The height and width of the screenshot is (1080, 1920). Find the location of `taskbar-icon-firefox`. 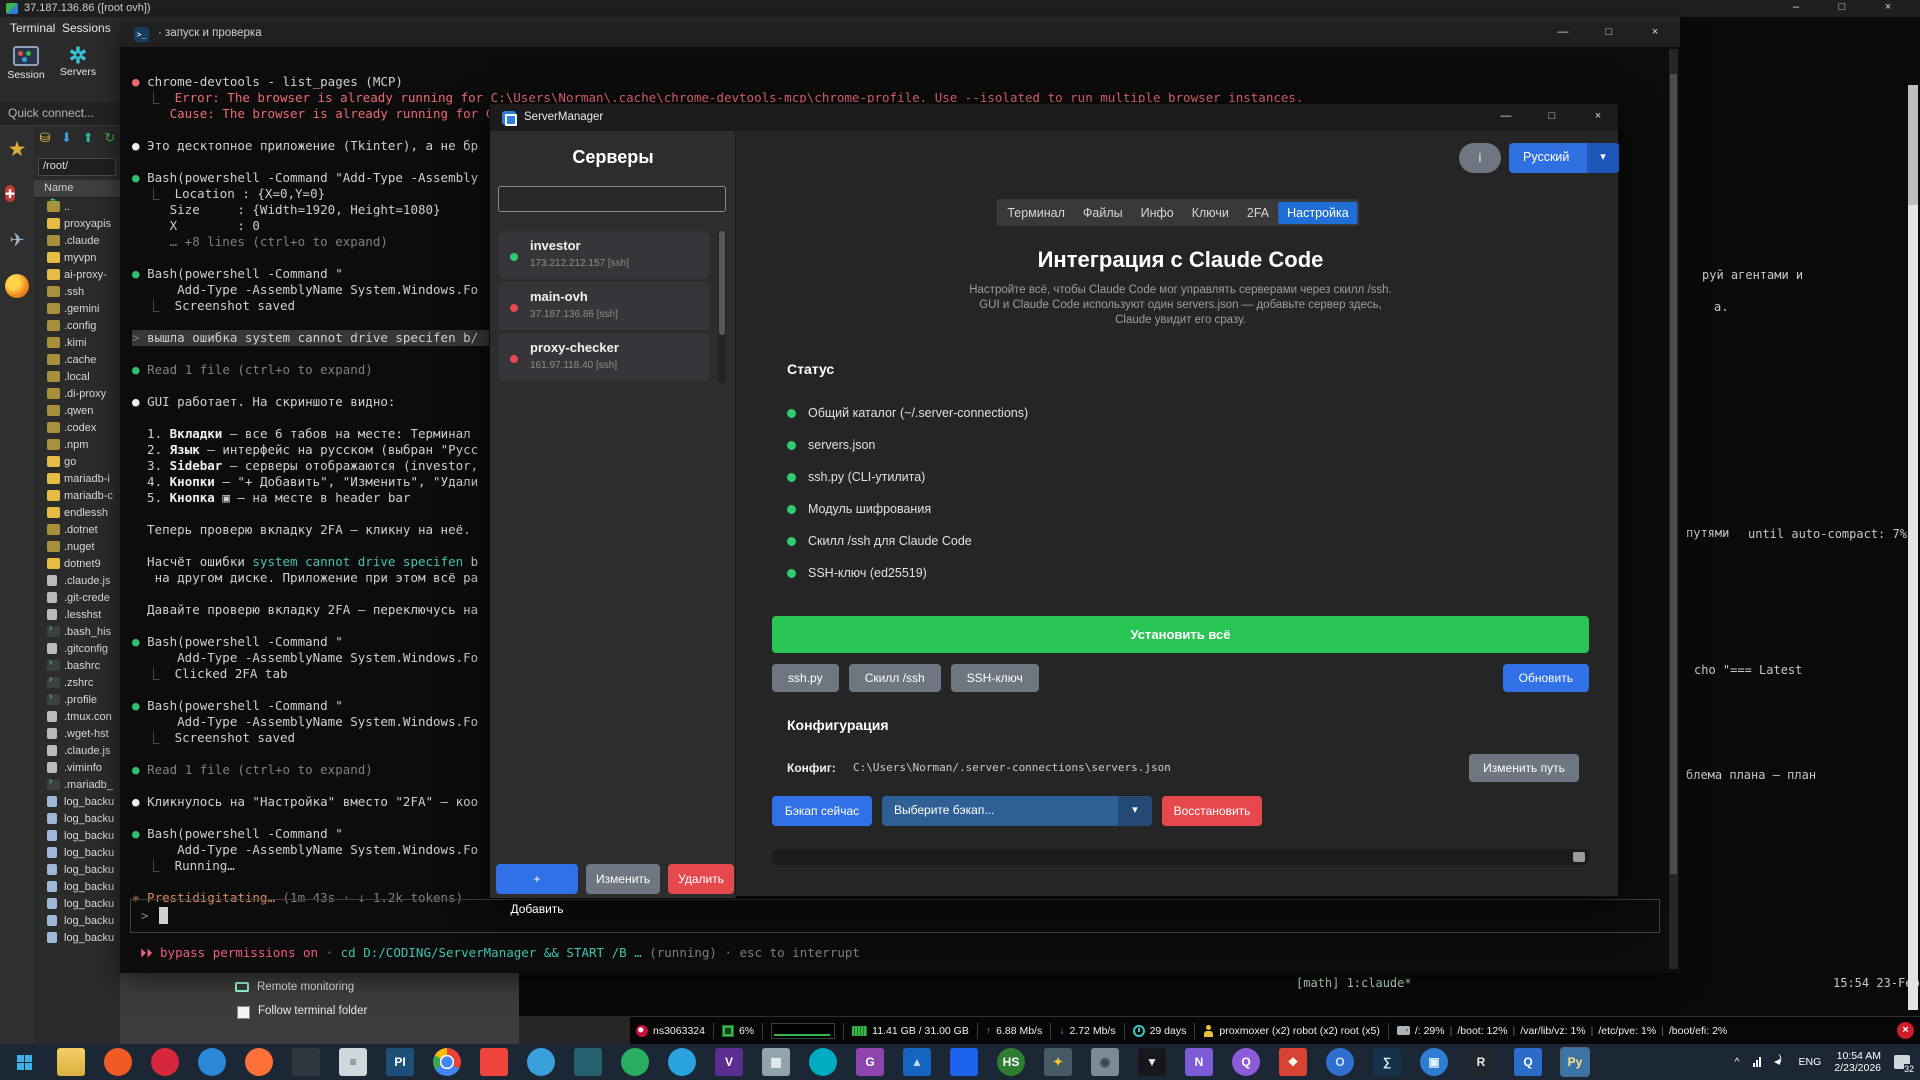

taskbar-icon-firefox is located at coordinates (259, 1062).